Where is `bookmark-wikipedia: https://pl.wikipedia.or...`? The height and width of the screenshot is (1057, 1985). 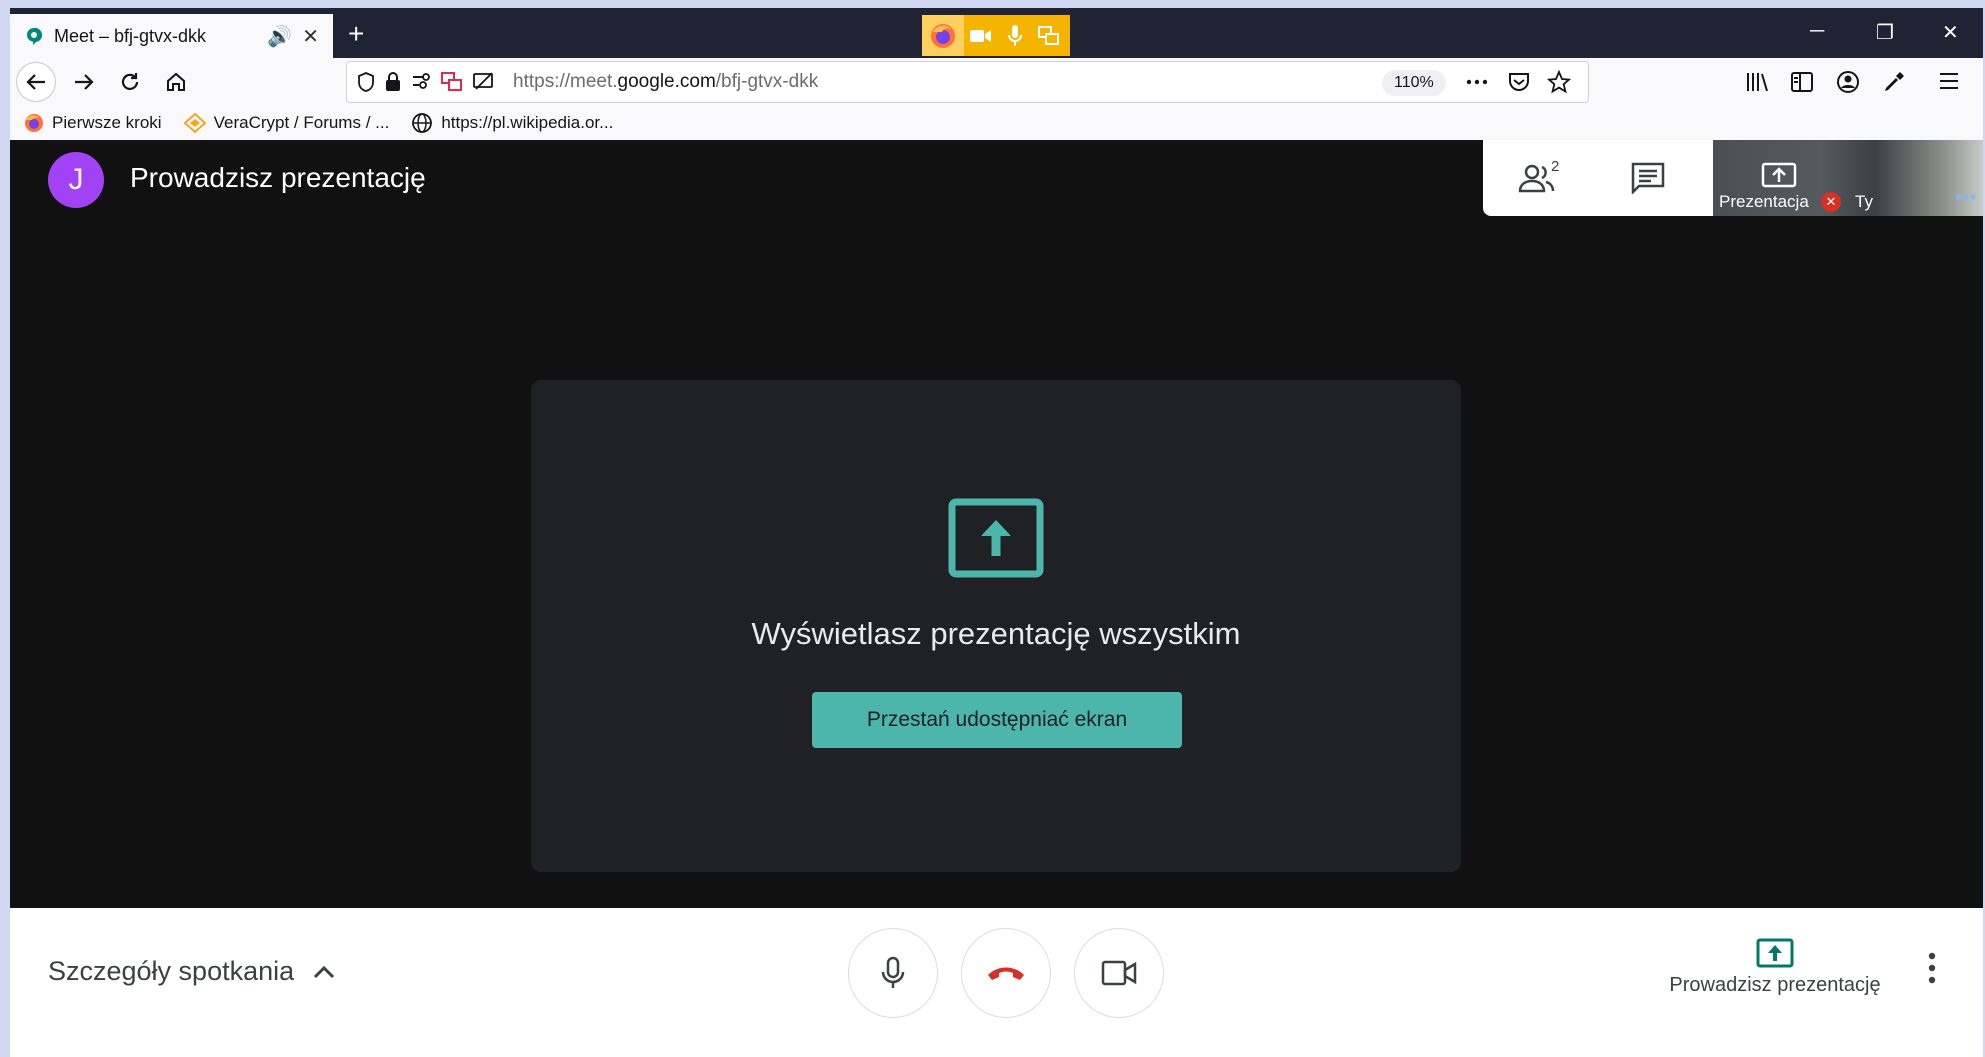 bookmark-wikipedia: https://pl.wikipedia.or... is located at coordinates (512, 123).